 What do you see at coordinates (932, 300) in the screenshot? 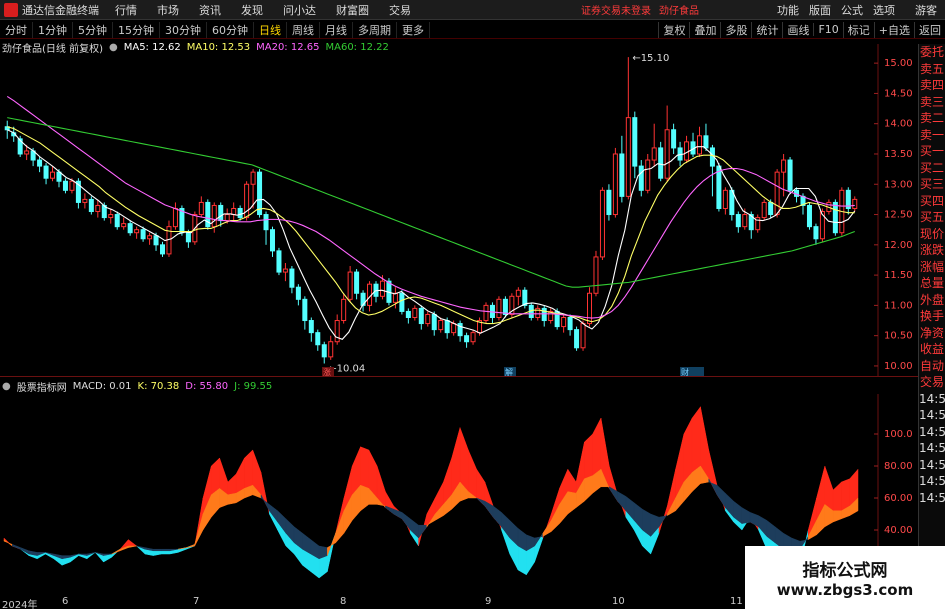
I see `right-panel-item: 外盘` at bounding box center [932, 300].